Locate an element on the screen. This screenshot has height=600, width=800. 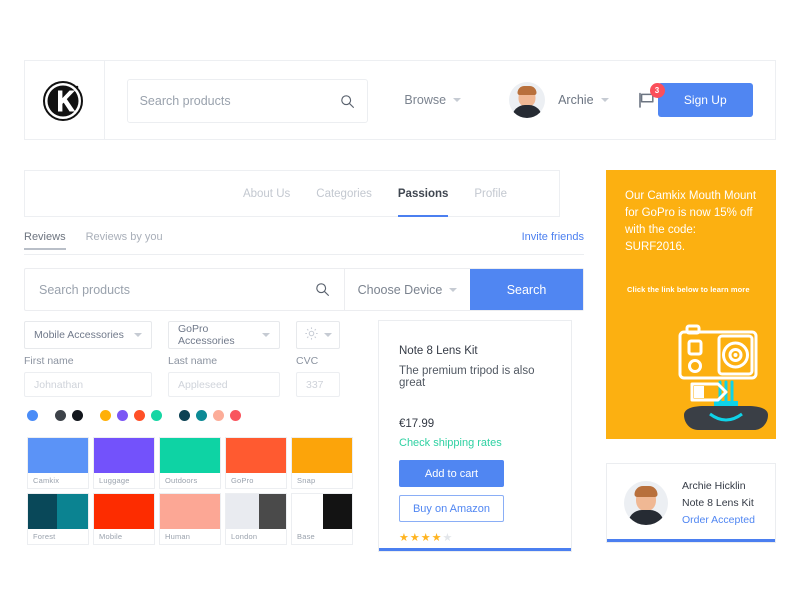
color-swatch: Outdoors is located at coordinates (190, 463).